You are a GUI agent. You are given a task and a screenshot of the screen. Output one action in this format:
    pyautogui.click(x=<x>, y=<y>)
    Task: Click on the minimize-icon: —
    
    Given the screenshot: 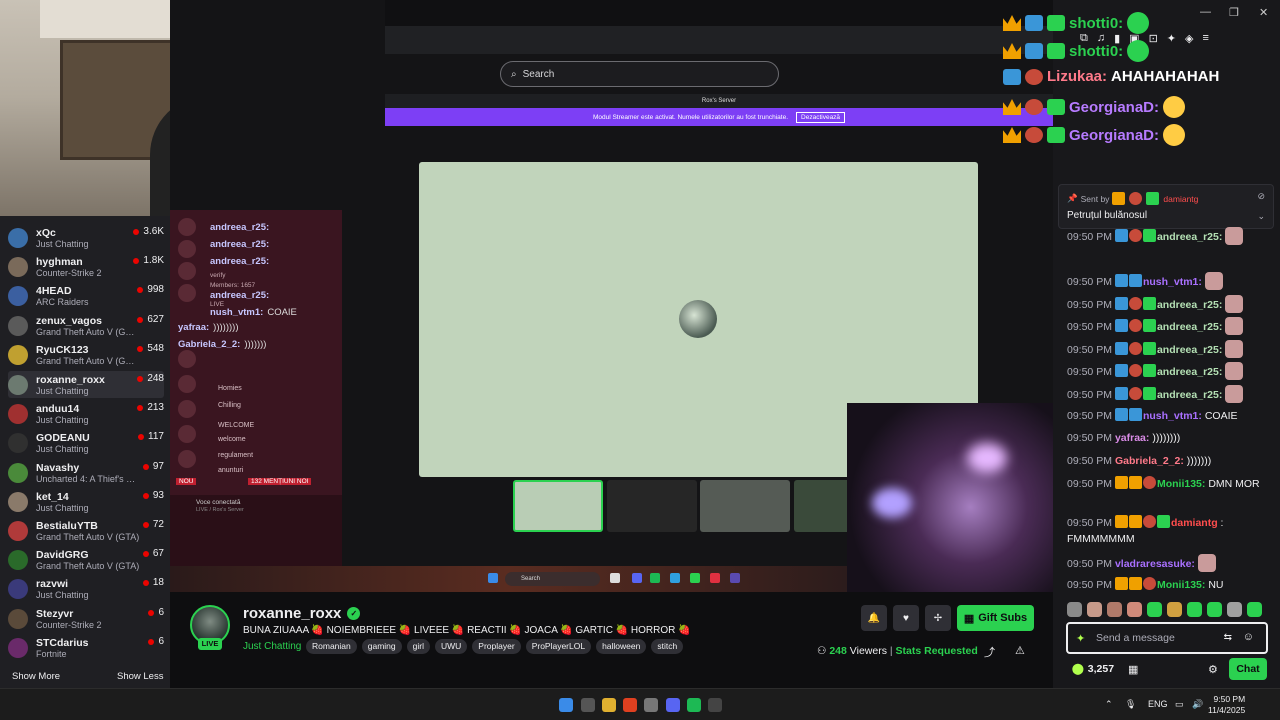 What is the action you would take?
    pyautogui.click(x=1205, y=12)
    